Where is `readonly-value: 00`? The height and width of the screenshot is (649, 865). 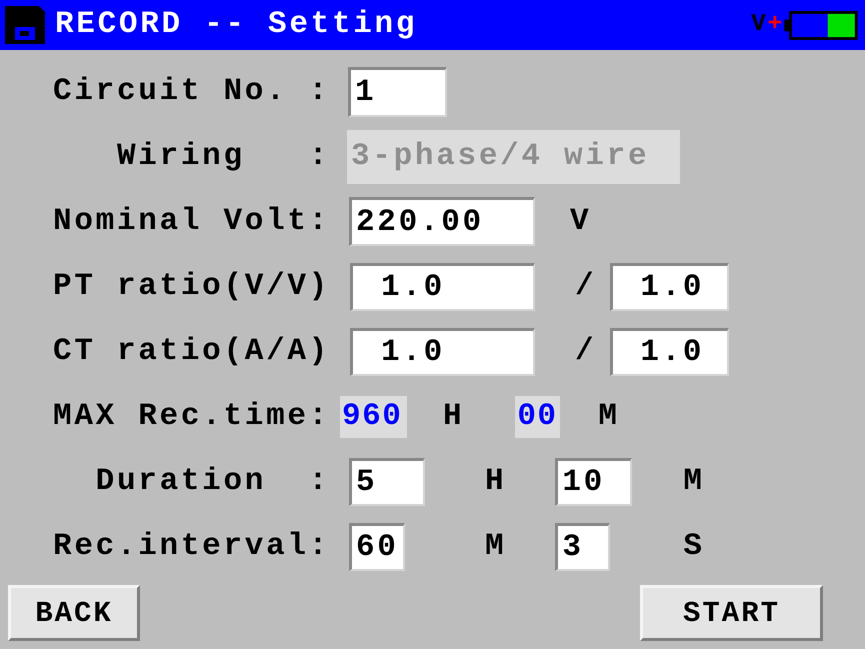 readonly-value: 00 is located at coordinates (537, 417).